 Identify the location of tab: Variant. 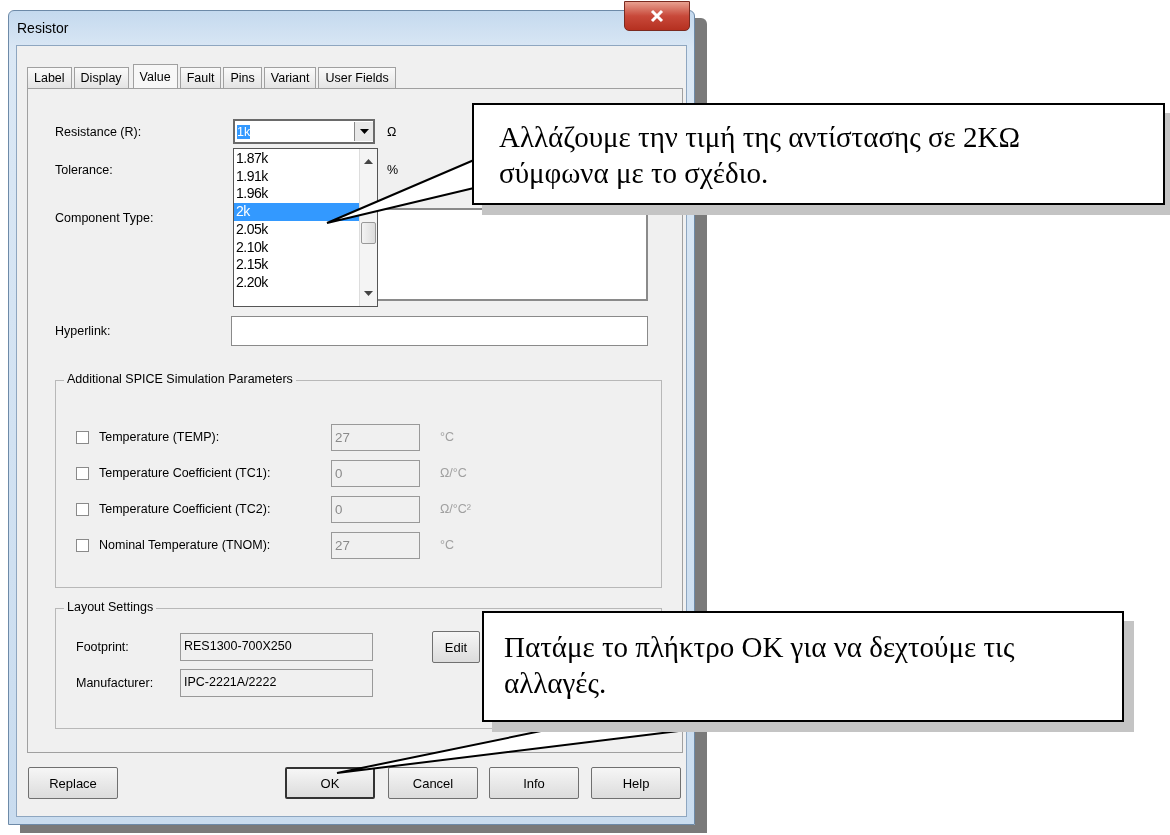
(290, 77).